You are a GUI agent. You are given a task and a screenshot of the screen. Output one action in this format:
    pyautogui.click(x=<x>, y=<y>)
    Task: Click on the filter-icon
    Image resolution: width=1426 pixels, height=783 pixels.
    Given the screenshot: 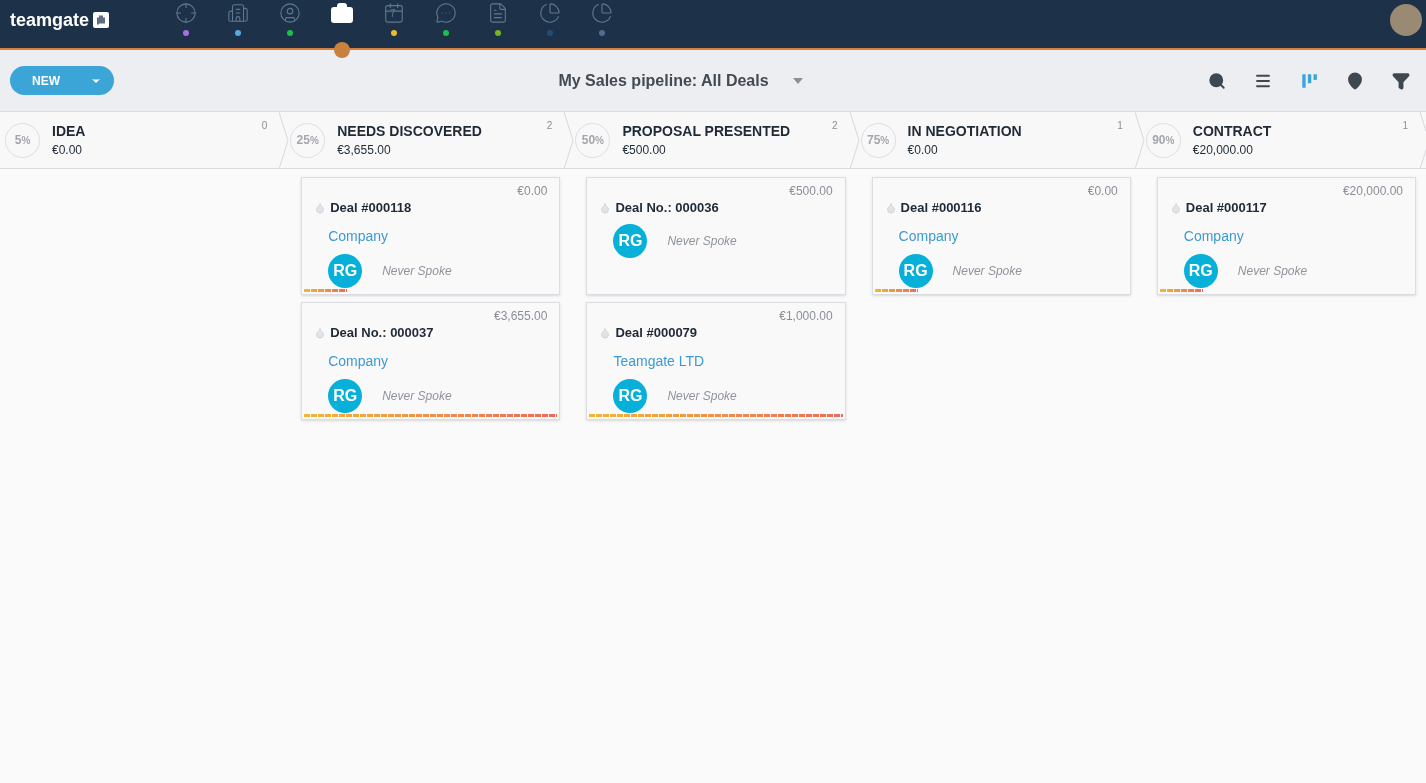 What is the action you would take?
    pyautogui.click(x=1400, y=80)
    